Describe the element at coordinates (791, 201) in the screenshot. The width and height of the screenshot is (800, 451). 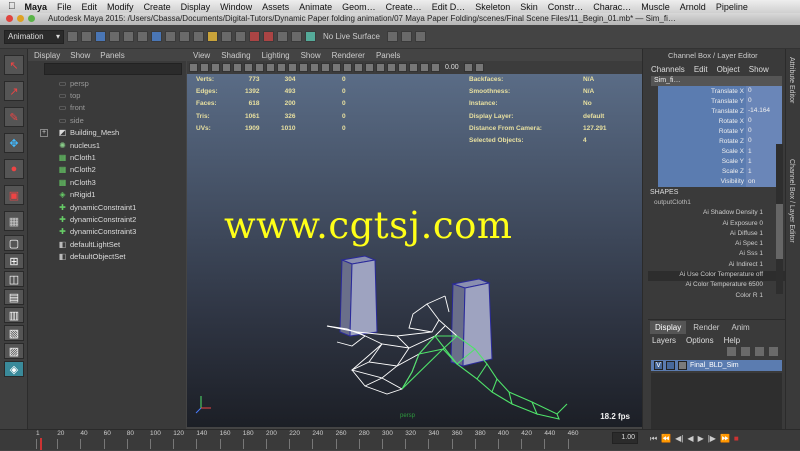
I see `channel-box-tab: Channel Box / Layer Editor` at that location.